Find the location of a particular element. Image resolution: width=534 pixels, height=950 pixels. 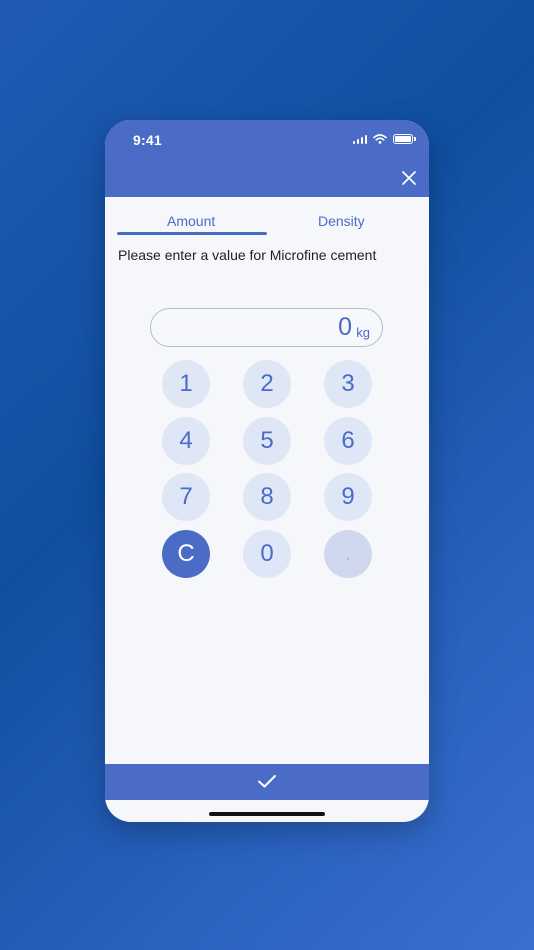

display-unit: kg is located at coordinates (363, 332).